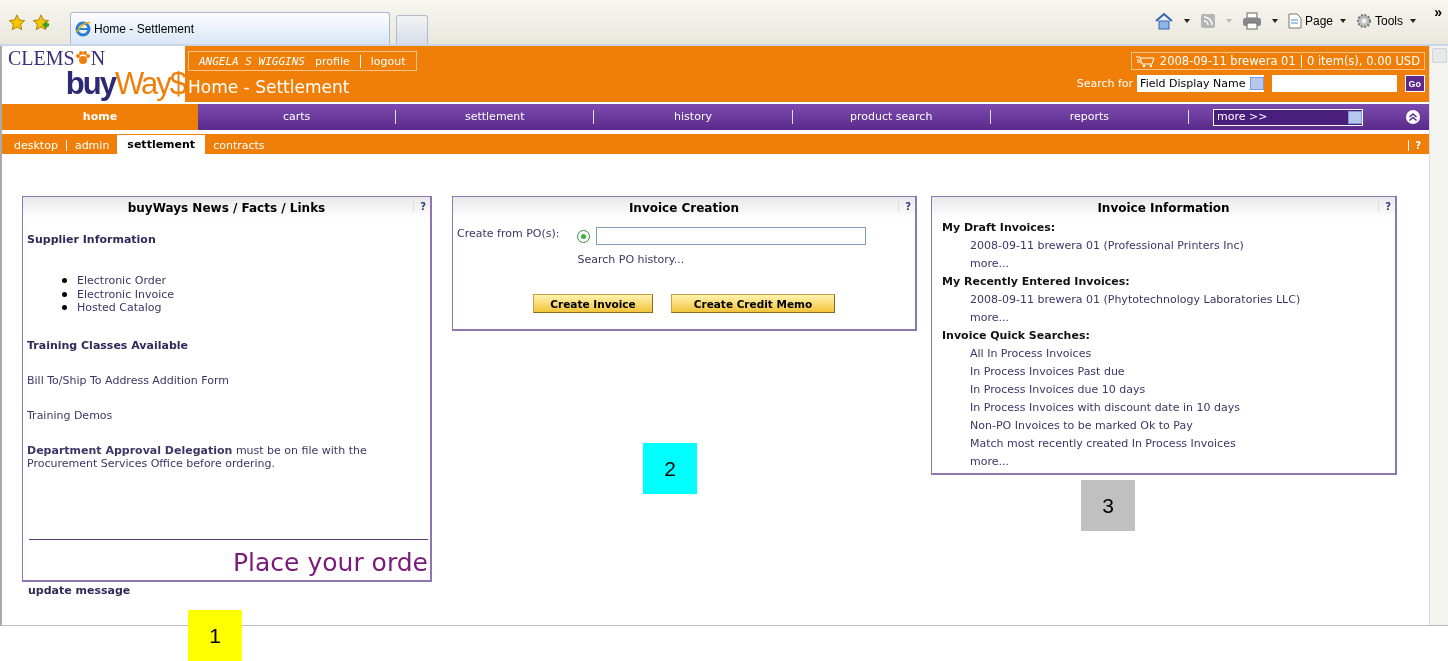 This screenshot has width=1448, height=661. What do you see at coordinates (1334, 83) in the screenshot?
I see `search-field` at bounding box center [1334, 83].